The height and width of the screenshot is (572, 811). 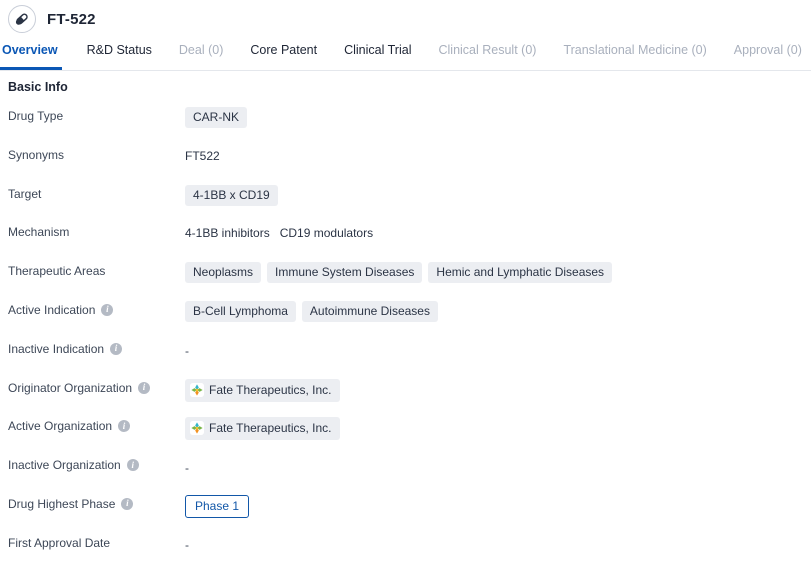 What do you see at coordinates (96, 114) in the screenshot?
I see `info-row-label: Drug Type` at bounding box center [96, 114].